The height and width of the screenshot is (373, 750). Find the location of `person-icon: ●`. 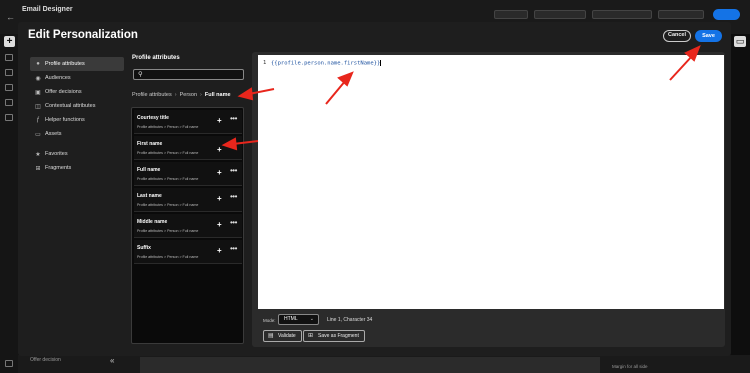

person-icon: ● is located at coordinates (38, 64).